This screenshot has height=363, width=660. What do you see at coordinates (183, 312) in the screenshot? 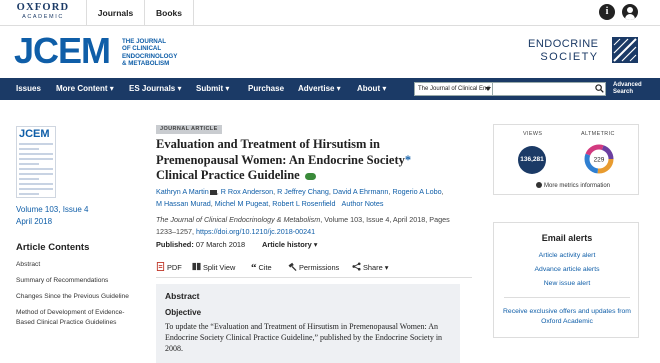
I see `abstract-objective-heading: Objective` at bounding box center [183, 312].